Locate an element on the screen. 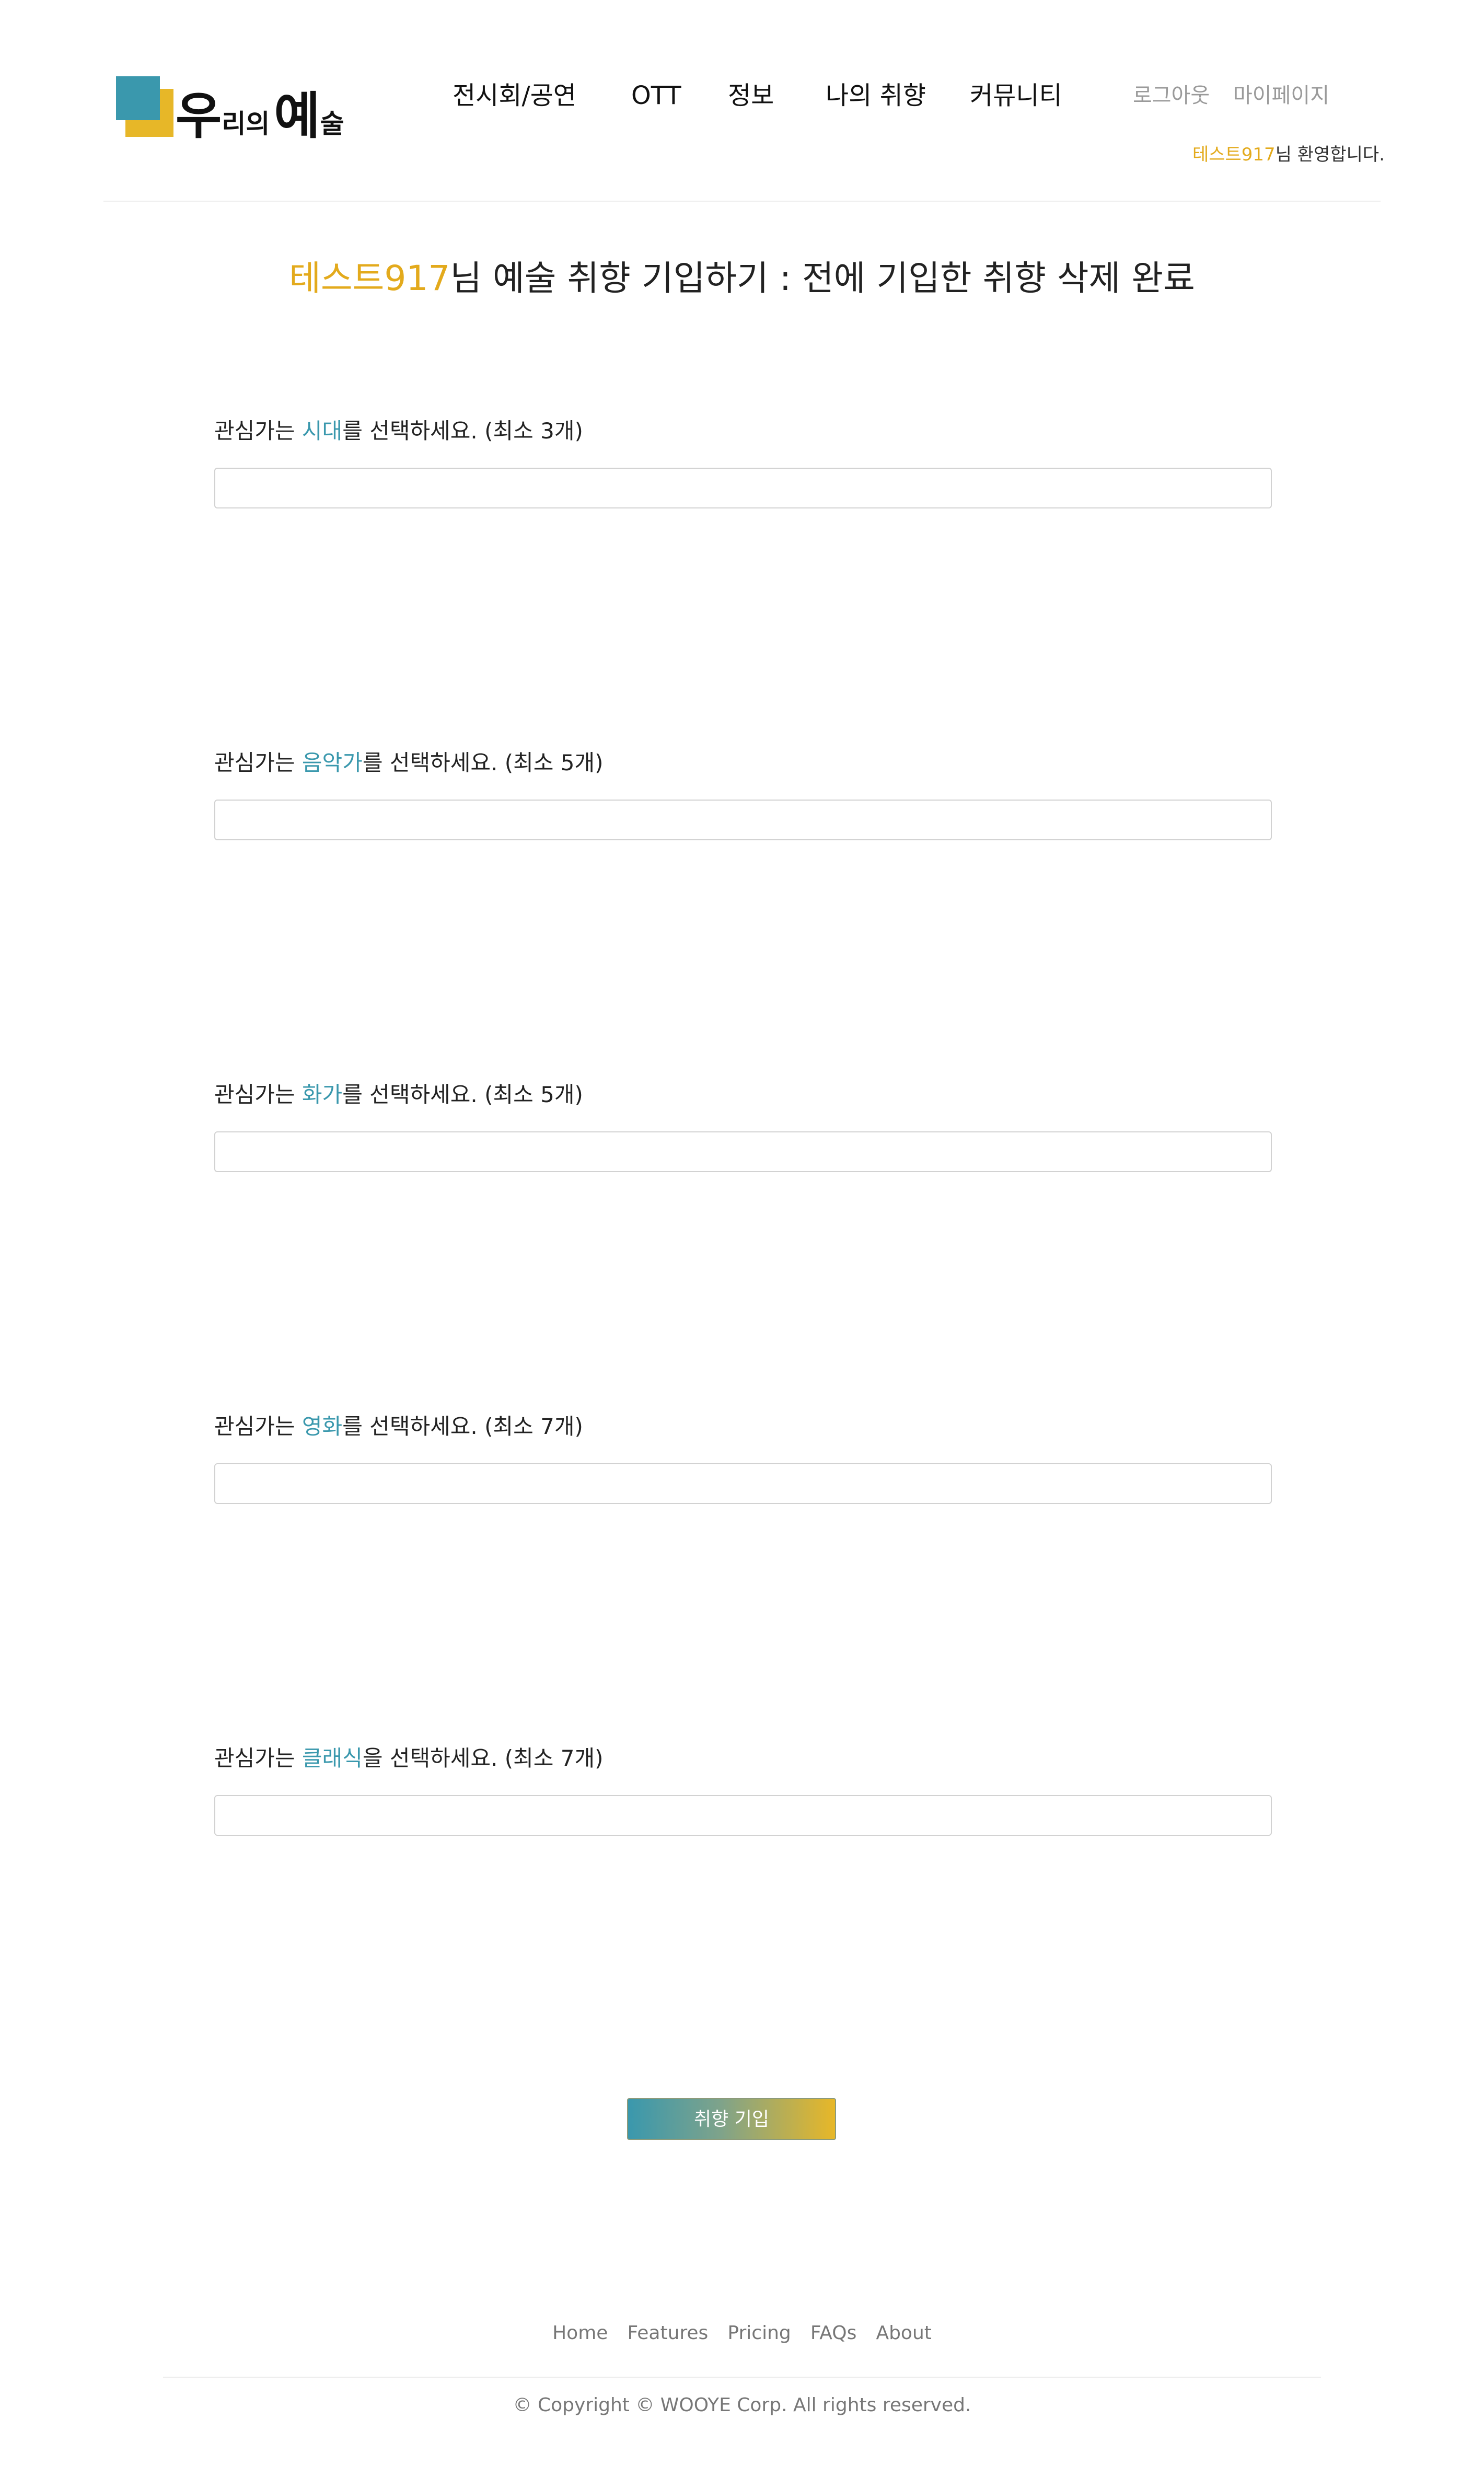  question-suffix: 를 선택하세요. (최소 7개) is located at coordinates (462, 1427).